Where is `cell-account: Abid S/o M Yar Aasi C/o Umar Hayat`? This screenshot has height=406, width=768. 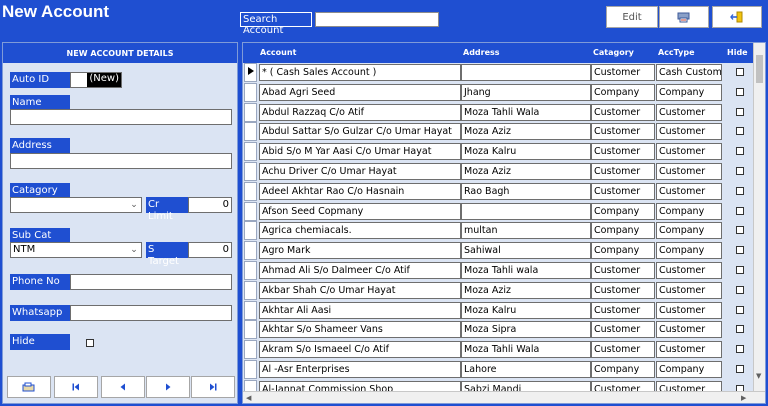 cell-account: Abid S/o M Yar Aasi C/o Umar Hayat is located at coordinates (360, 152).